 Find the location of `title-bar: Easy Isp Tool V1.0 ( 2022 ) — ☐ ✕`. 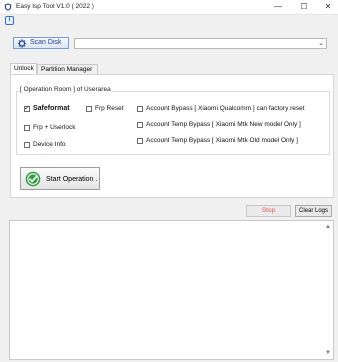

title-bar: Easy Isp Tool V1.0 ( 2022 ) — ☐ ✕ is located at coordinates (169, 7).